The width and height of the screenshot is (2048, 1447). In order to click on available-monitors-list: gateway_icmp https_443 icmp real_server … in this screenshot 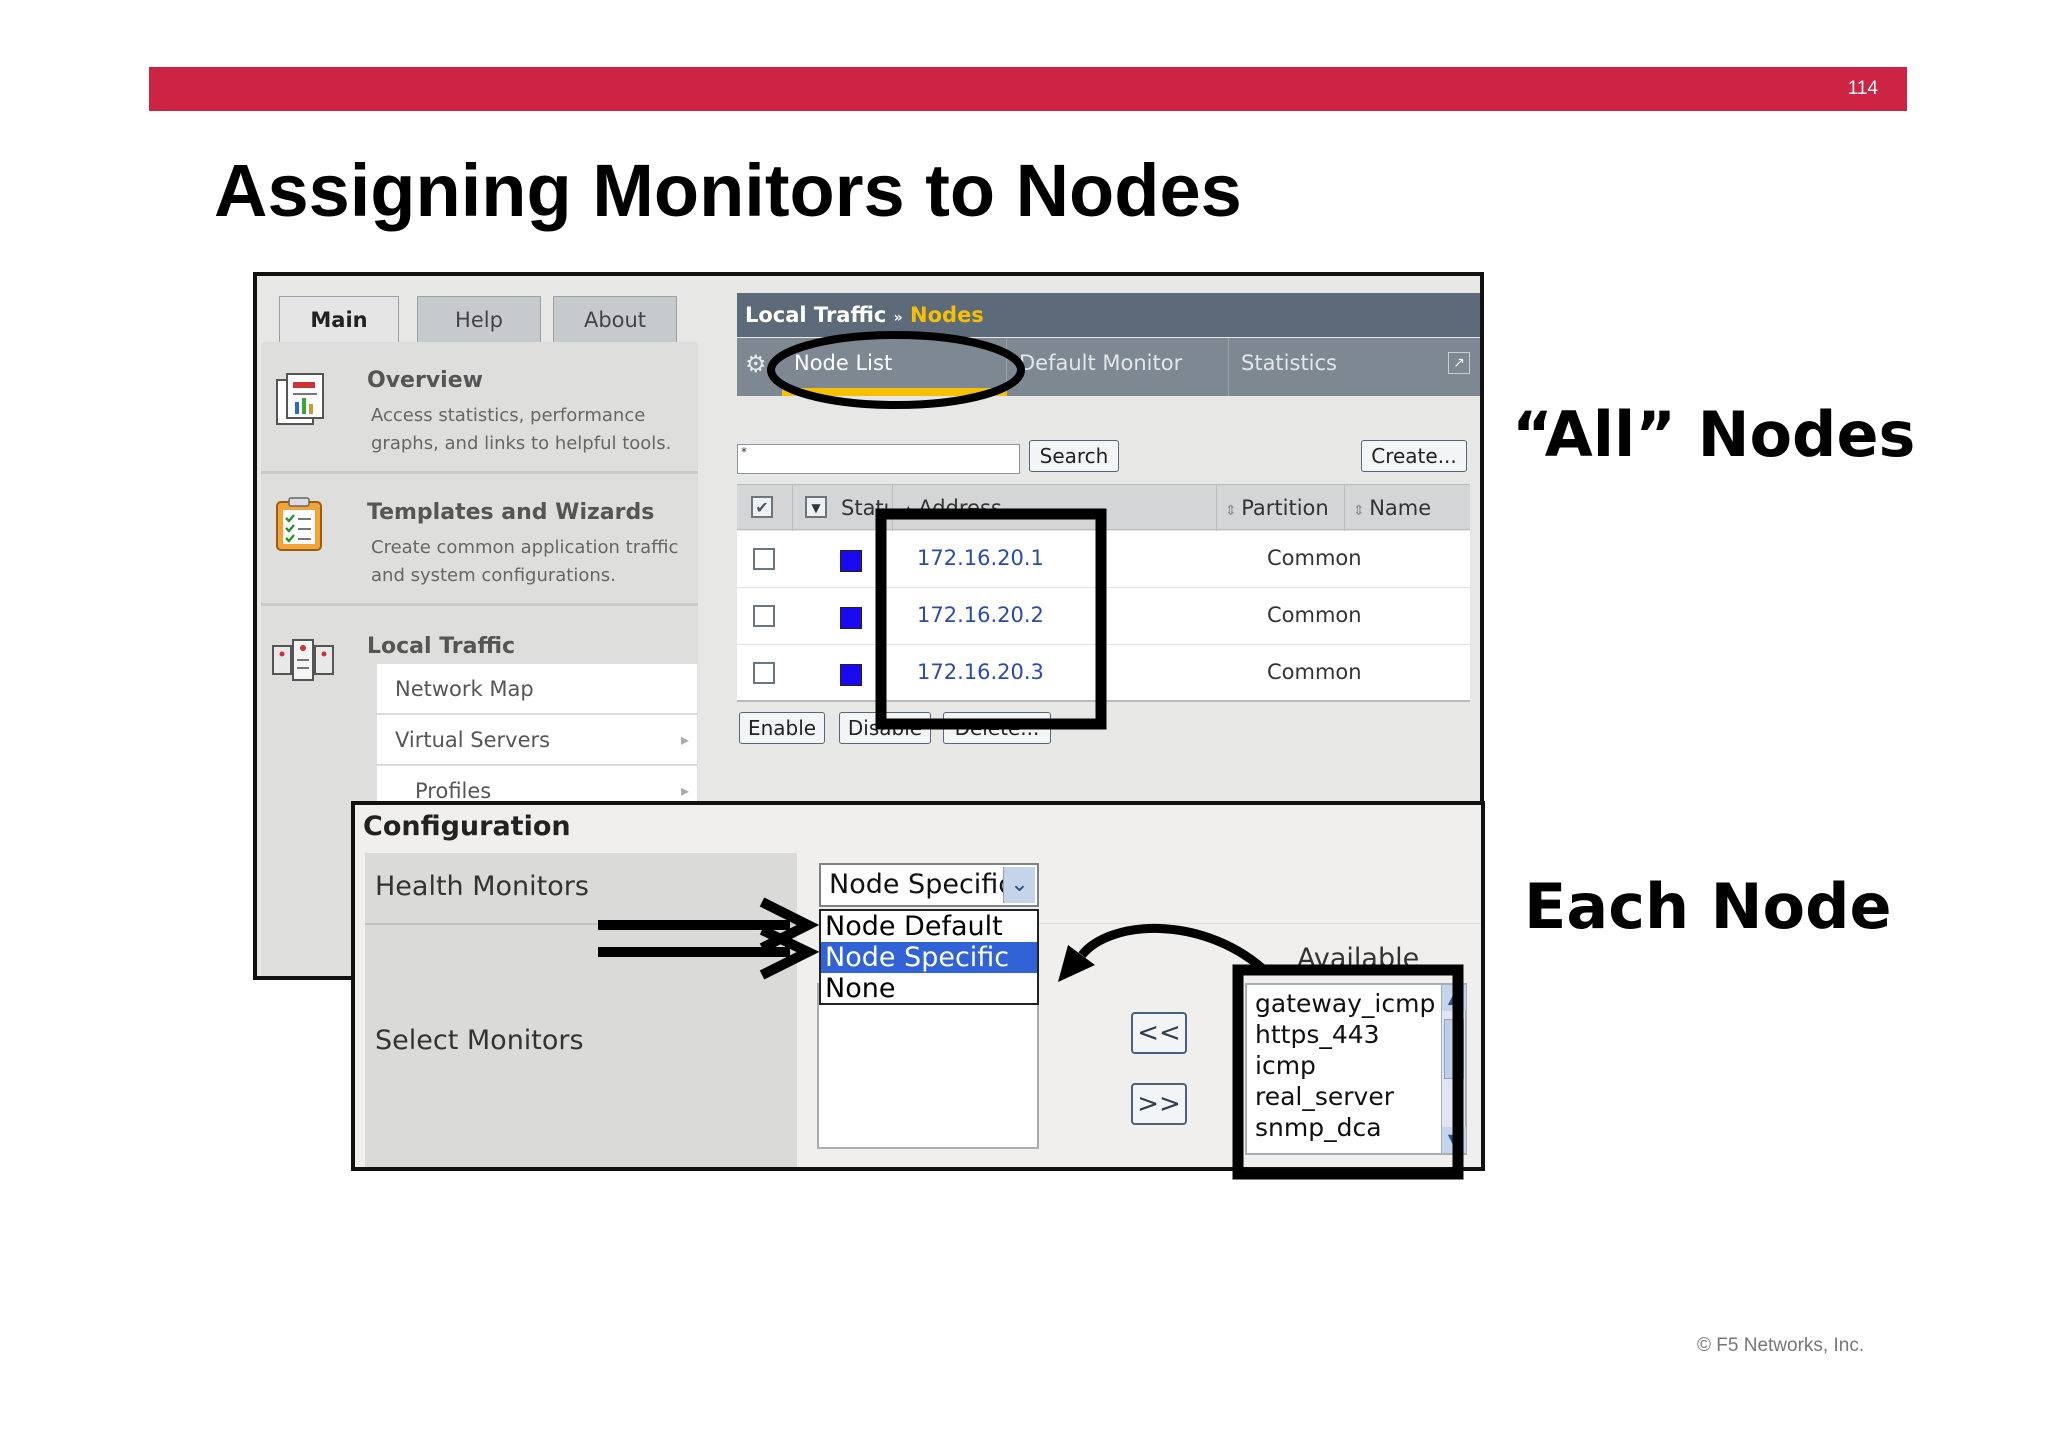, I will do `click(1356, 1069)`.